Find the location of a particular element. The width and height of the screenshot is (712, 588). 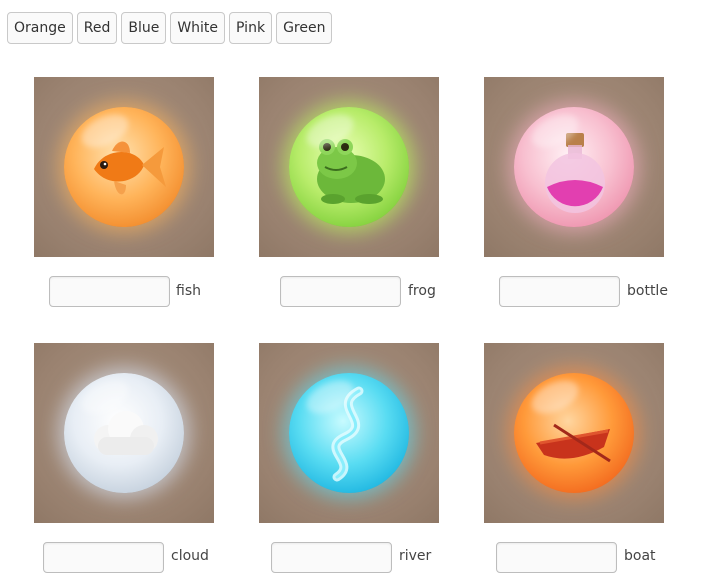

frog-icon is located at coordinates (349, 167).